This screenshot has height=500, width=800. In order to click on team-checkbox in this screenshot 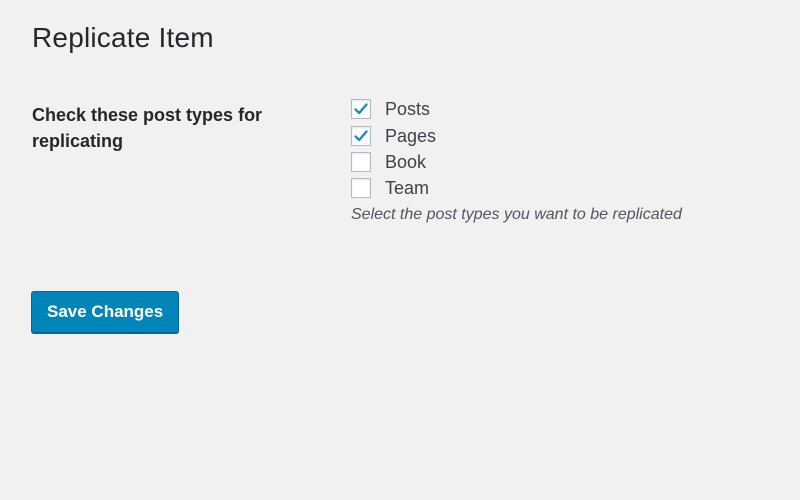, I will do `click(361, 188)`.